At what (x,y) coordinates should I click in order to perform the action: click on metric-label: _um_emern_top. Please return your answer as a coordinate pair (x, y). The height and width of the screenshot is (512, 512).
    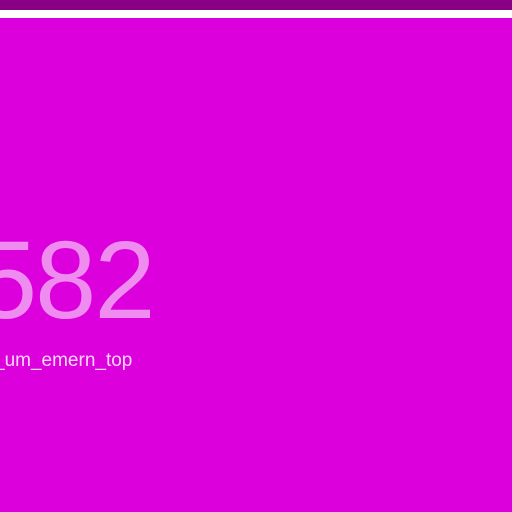
    Looking at the image, I should click on (66, 360).